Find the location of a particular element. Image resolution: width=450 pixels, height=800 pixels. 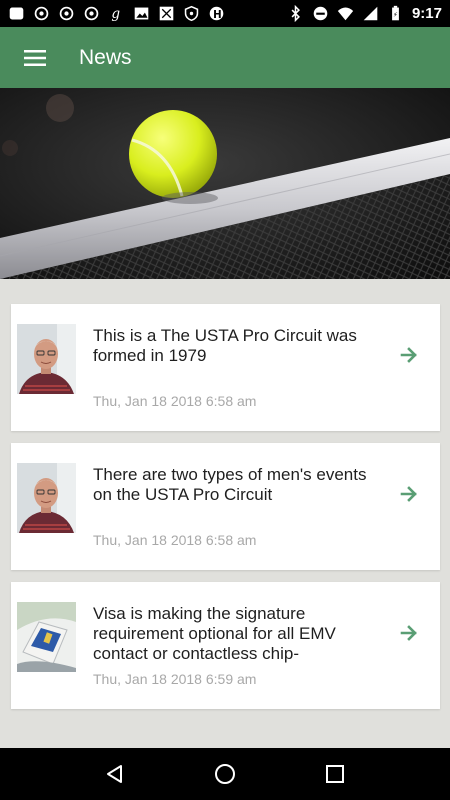

shield-icon is located at coordinates (191, 13).